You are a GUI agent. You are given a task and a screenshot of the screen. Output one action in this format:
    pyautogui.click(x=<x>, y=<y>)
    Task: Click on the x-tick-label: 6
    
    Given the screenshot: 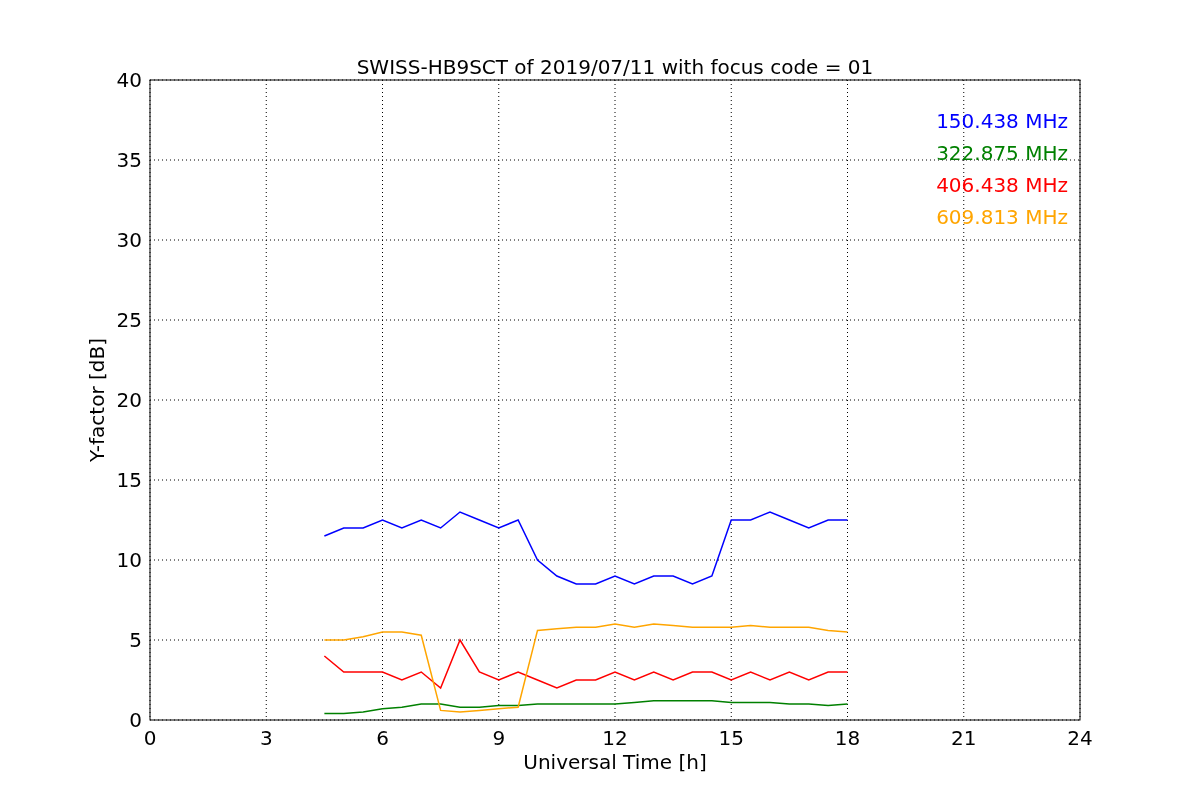 What is the action you would take?
    pyautogui.click(x=382, y=738)
    